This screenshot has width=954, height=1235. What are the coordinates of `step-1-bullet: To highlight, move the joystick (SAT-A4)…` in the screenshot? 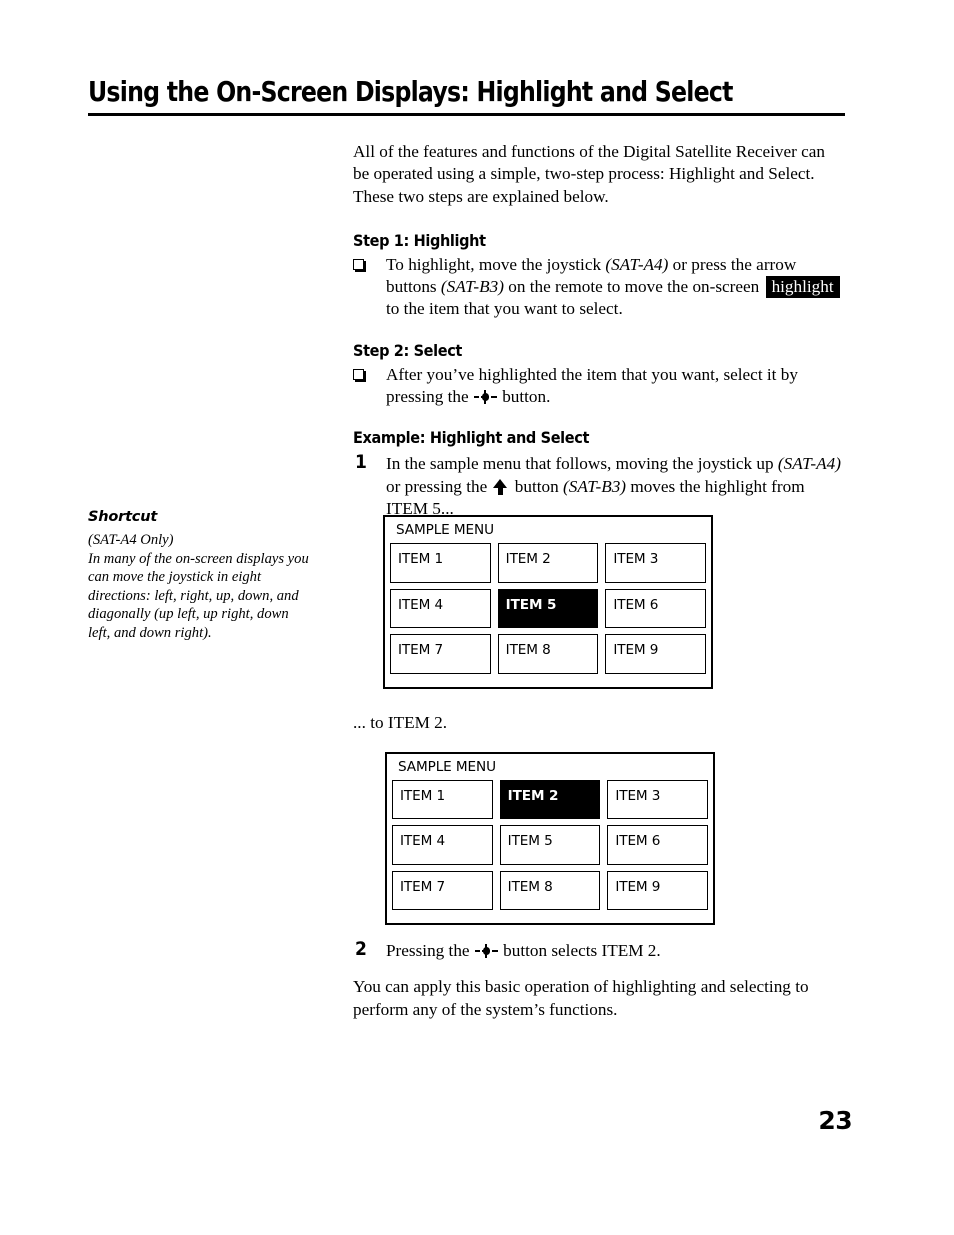 It's located at (599, 287).